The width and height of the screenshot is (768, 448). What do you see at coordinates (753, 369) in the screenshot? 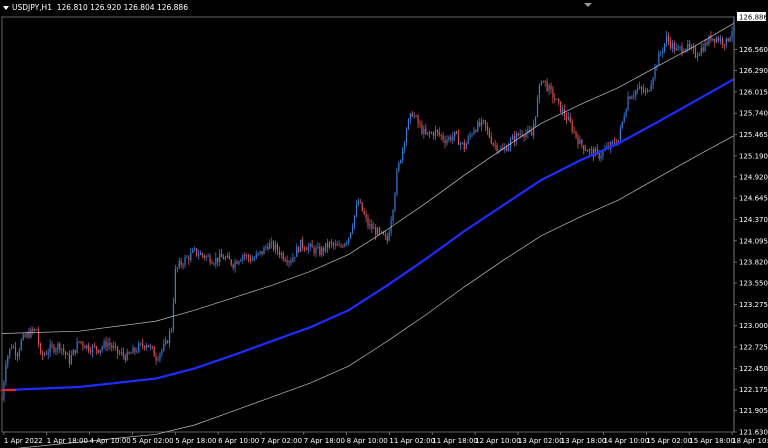
I see `y-tick-label: 122.450` at bounding box center [753, 369].